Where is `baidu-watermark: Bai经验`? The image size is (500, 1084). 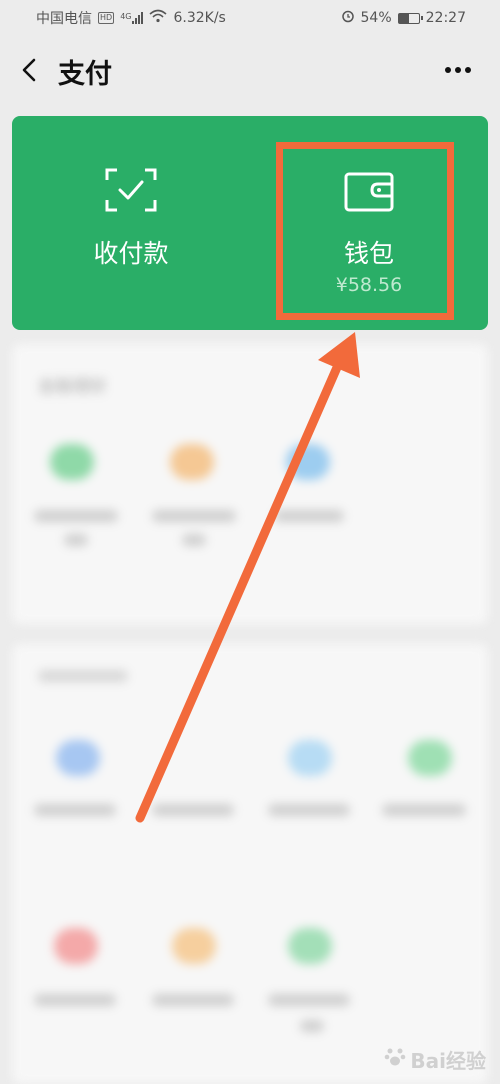
baidu-watermark: Bai经验 is located at coordinates (435, 1059).